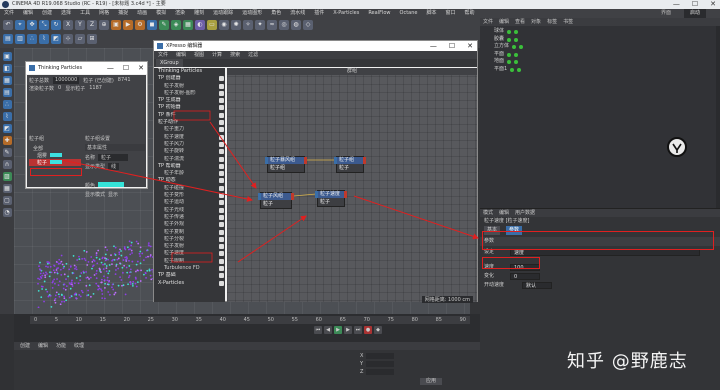  What do you see at coordinates (157, 180) in the screenshot?
I see `arrow-group-to-node` at bounding box center [157, 180].